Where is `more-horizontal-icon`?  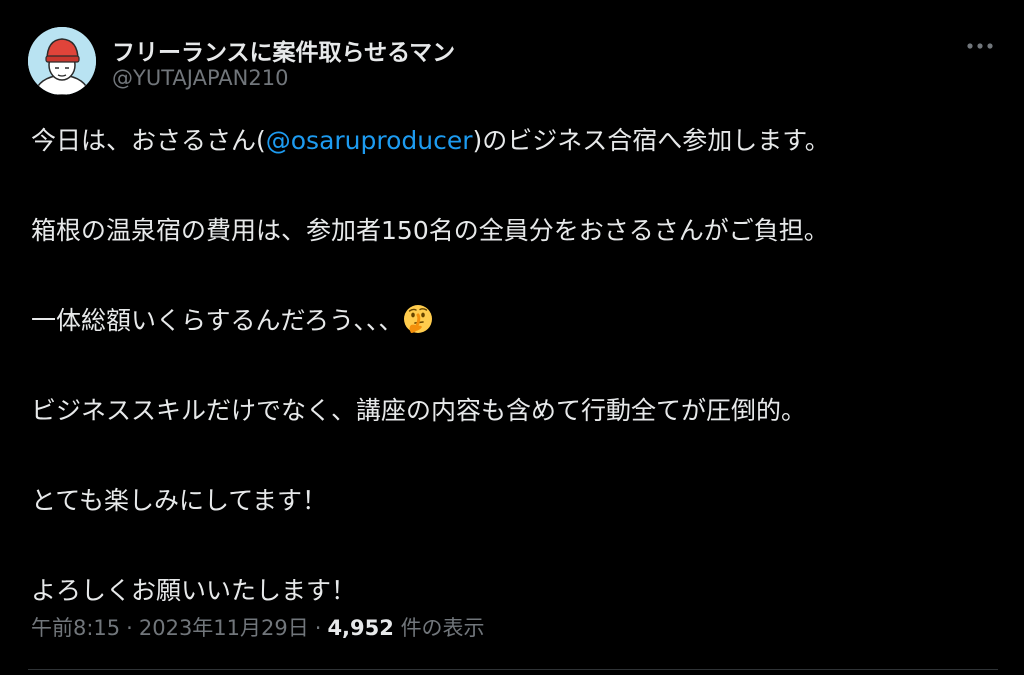
more-horizontal-icon is located at coordinates (980, 46).